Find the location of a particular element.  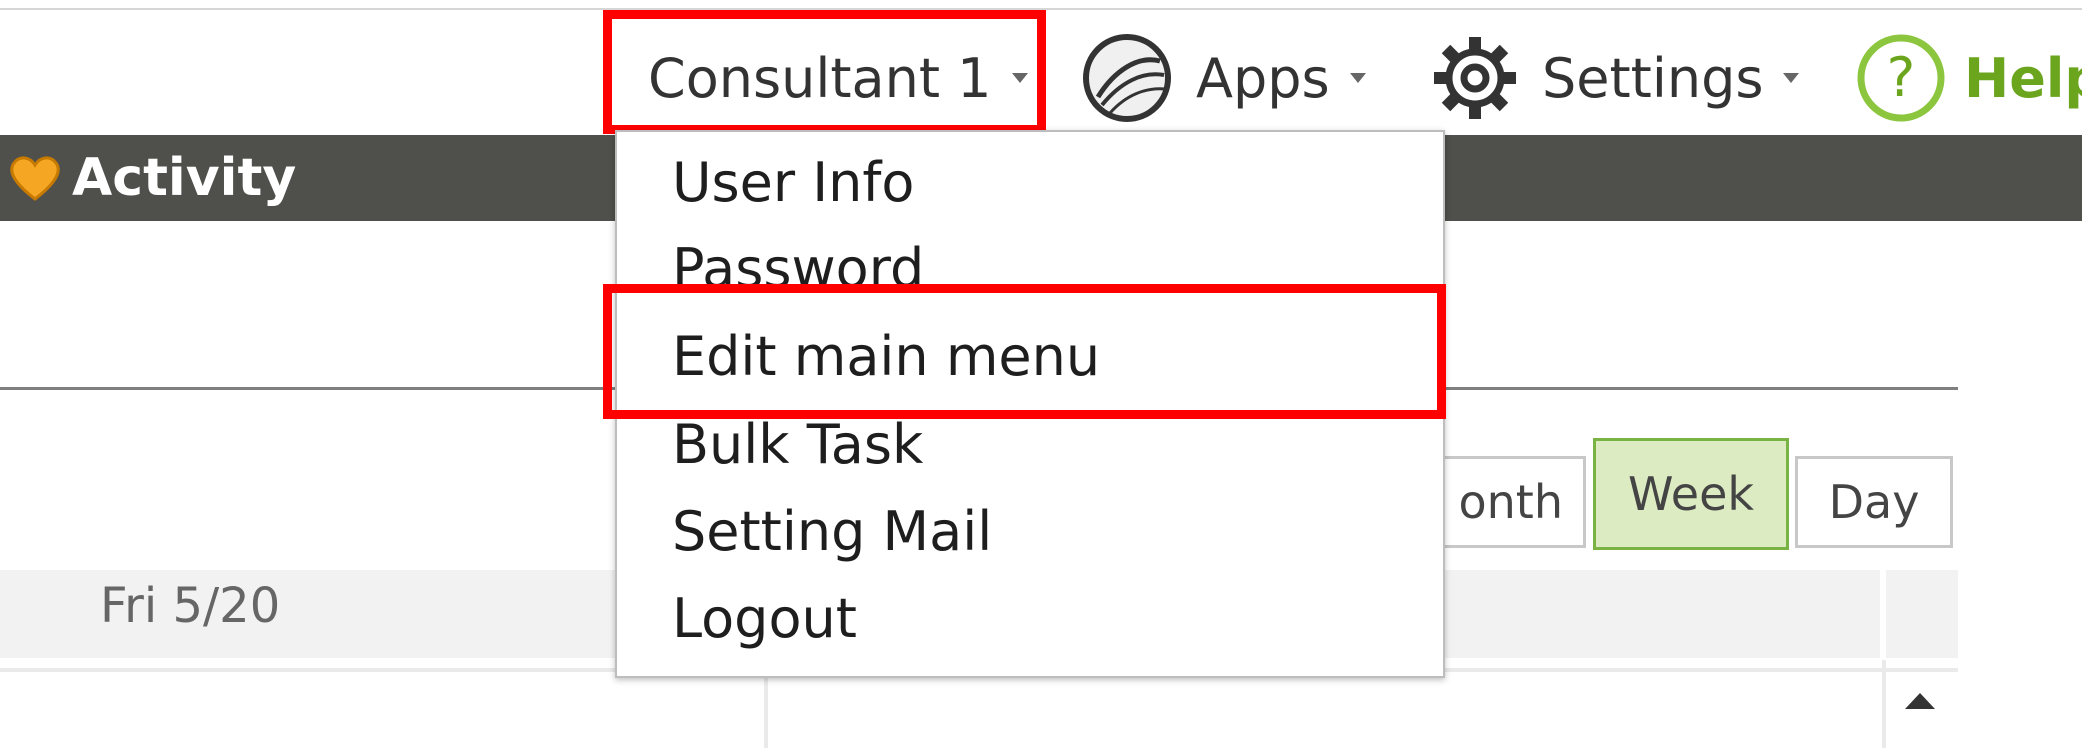

settings-menu-button: Settings is located at coordinates (1615, 78).